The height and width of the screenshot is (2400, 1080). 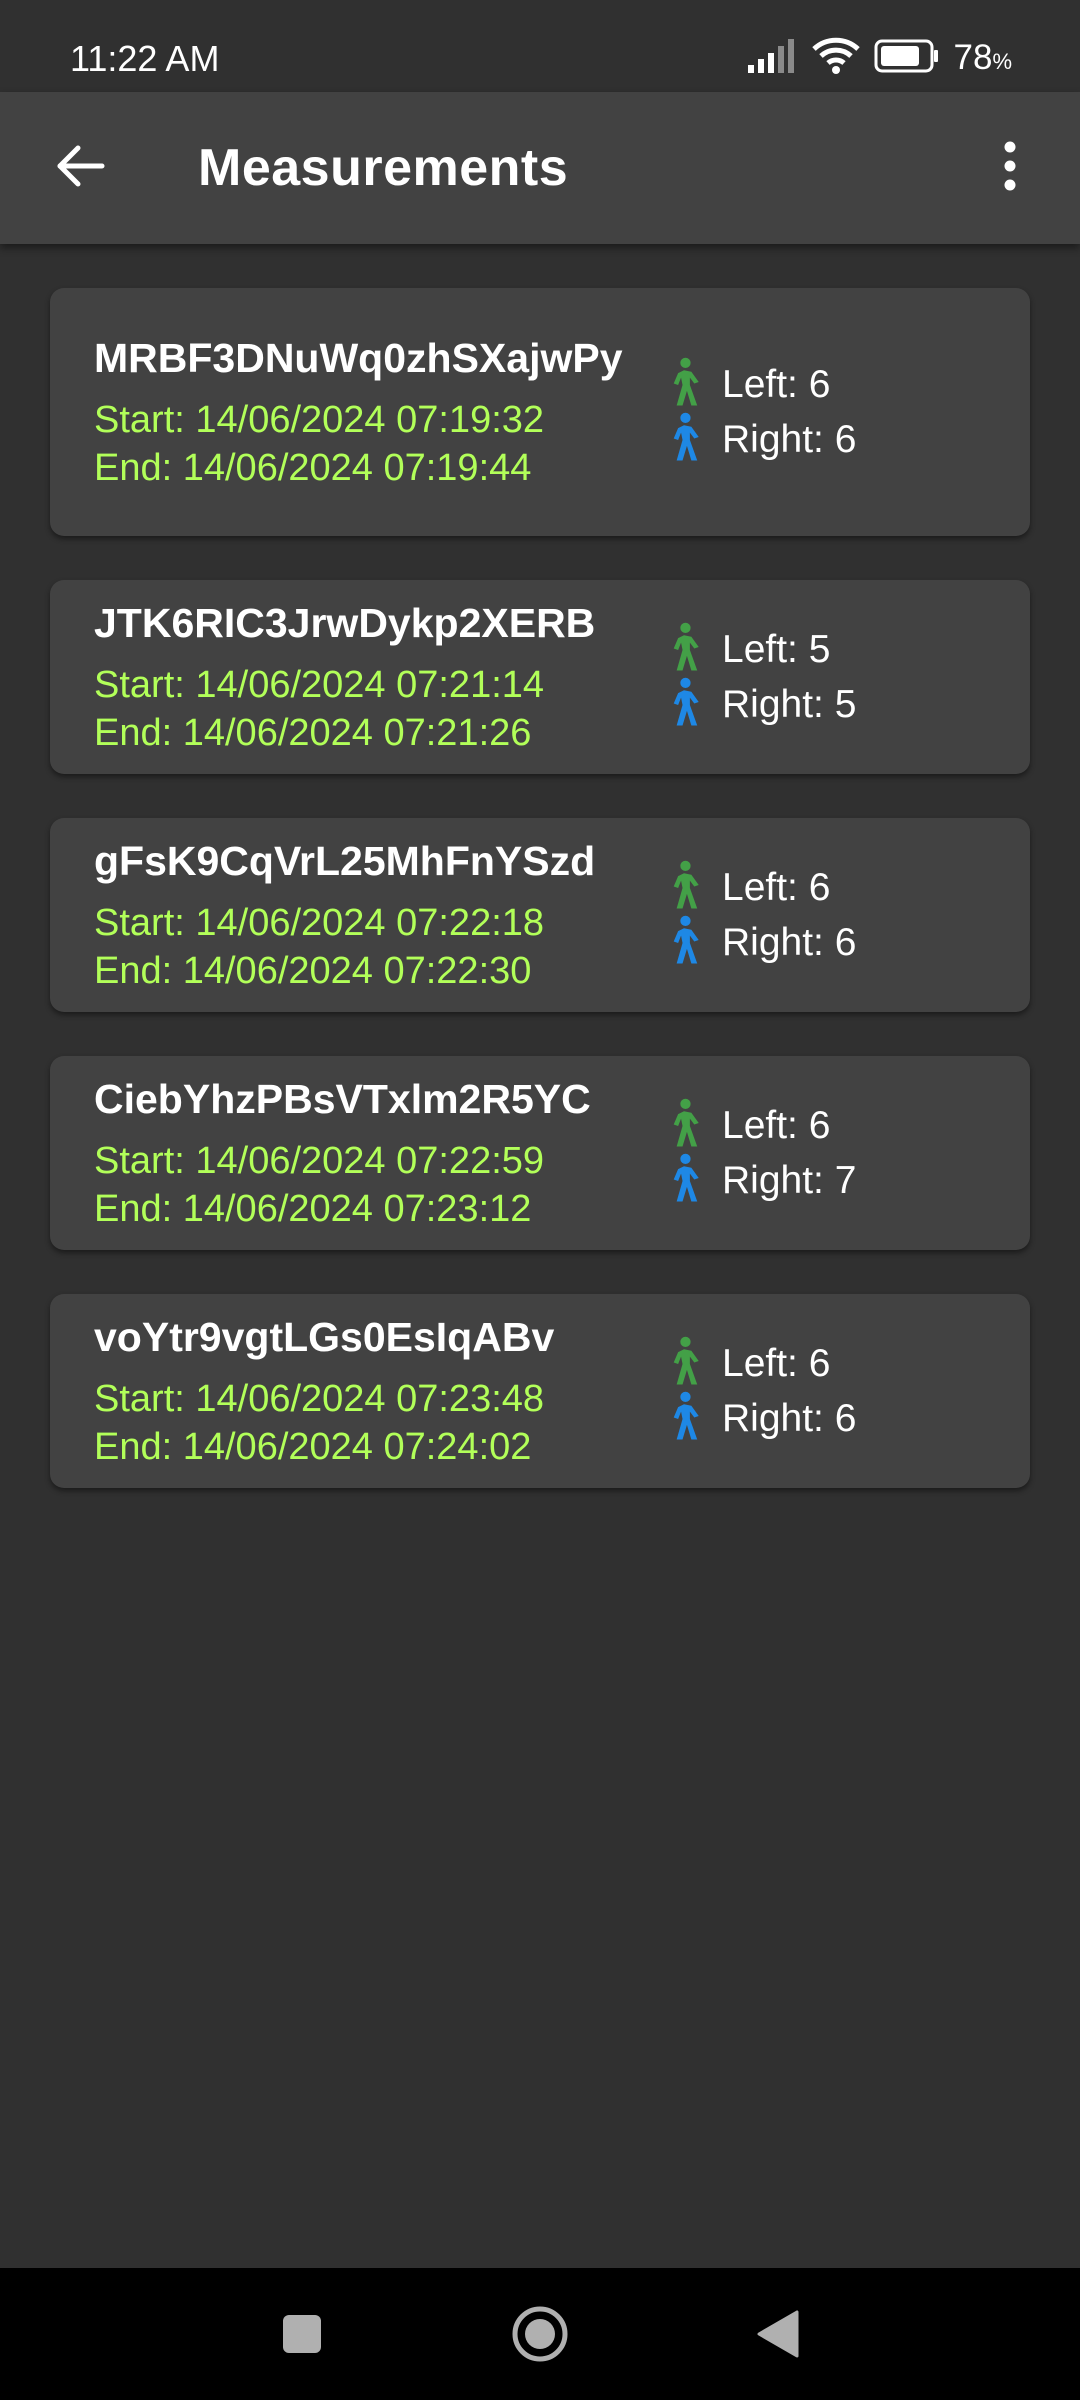 I want to click on status-time: 11:22 AM, so click(x=145, y=58).